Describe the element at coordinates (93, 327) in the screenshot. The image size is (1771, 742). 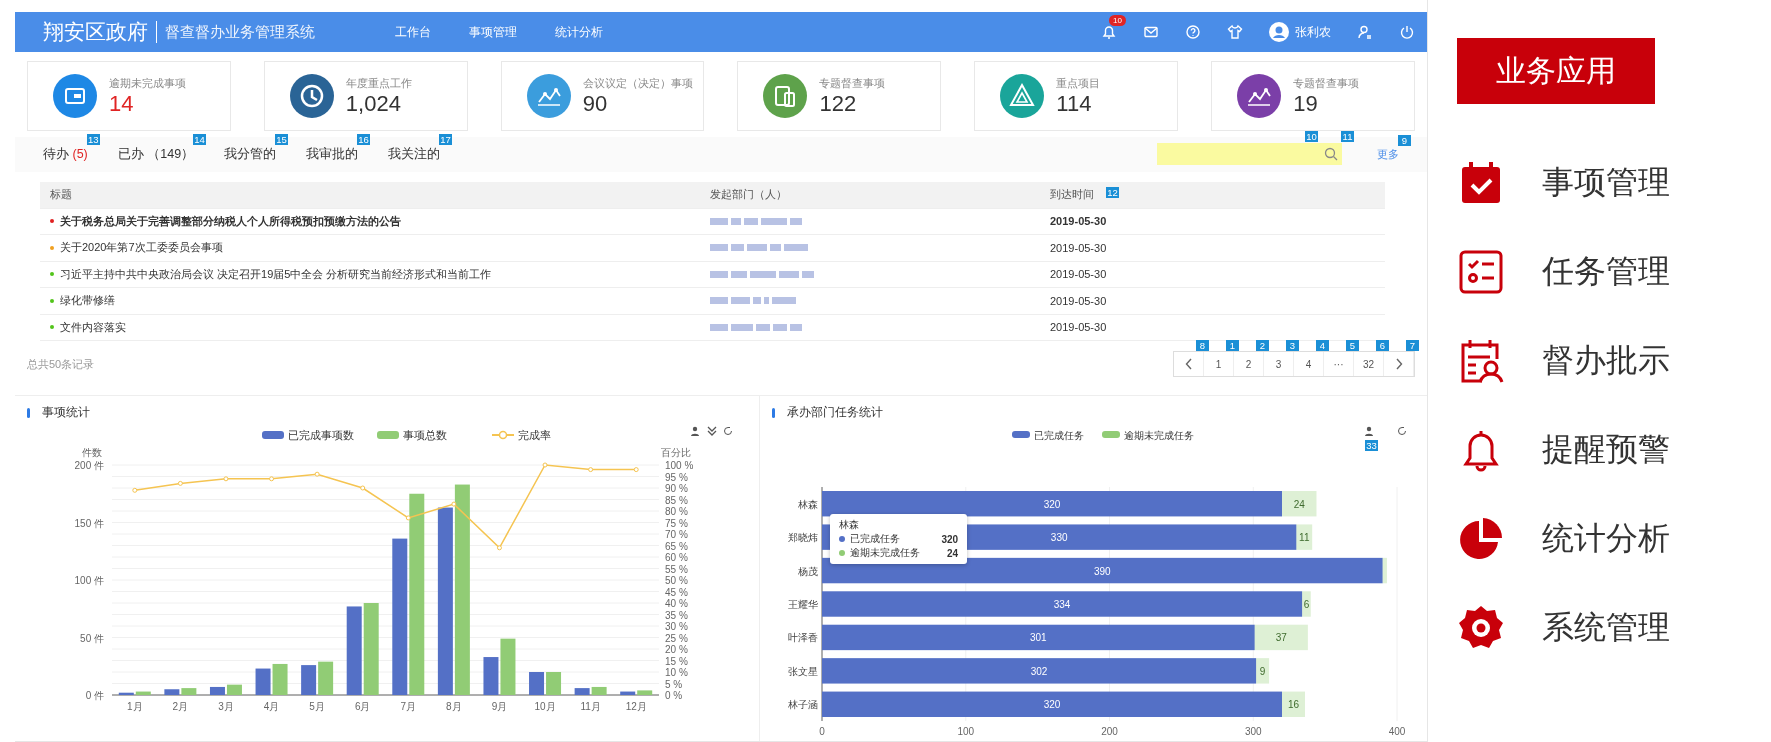
I see `row-title: 文件内容落实` at that location.